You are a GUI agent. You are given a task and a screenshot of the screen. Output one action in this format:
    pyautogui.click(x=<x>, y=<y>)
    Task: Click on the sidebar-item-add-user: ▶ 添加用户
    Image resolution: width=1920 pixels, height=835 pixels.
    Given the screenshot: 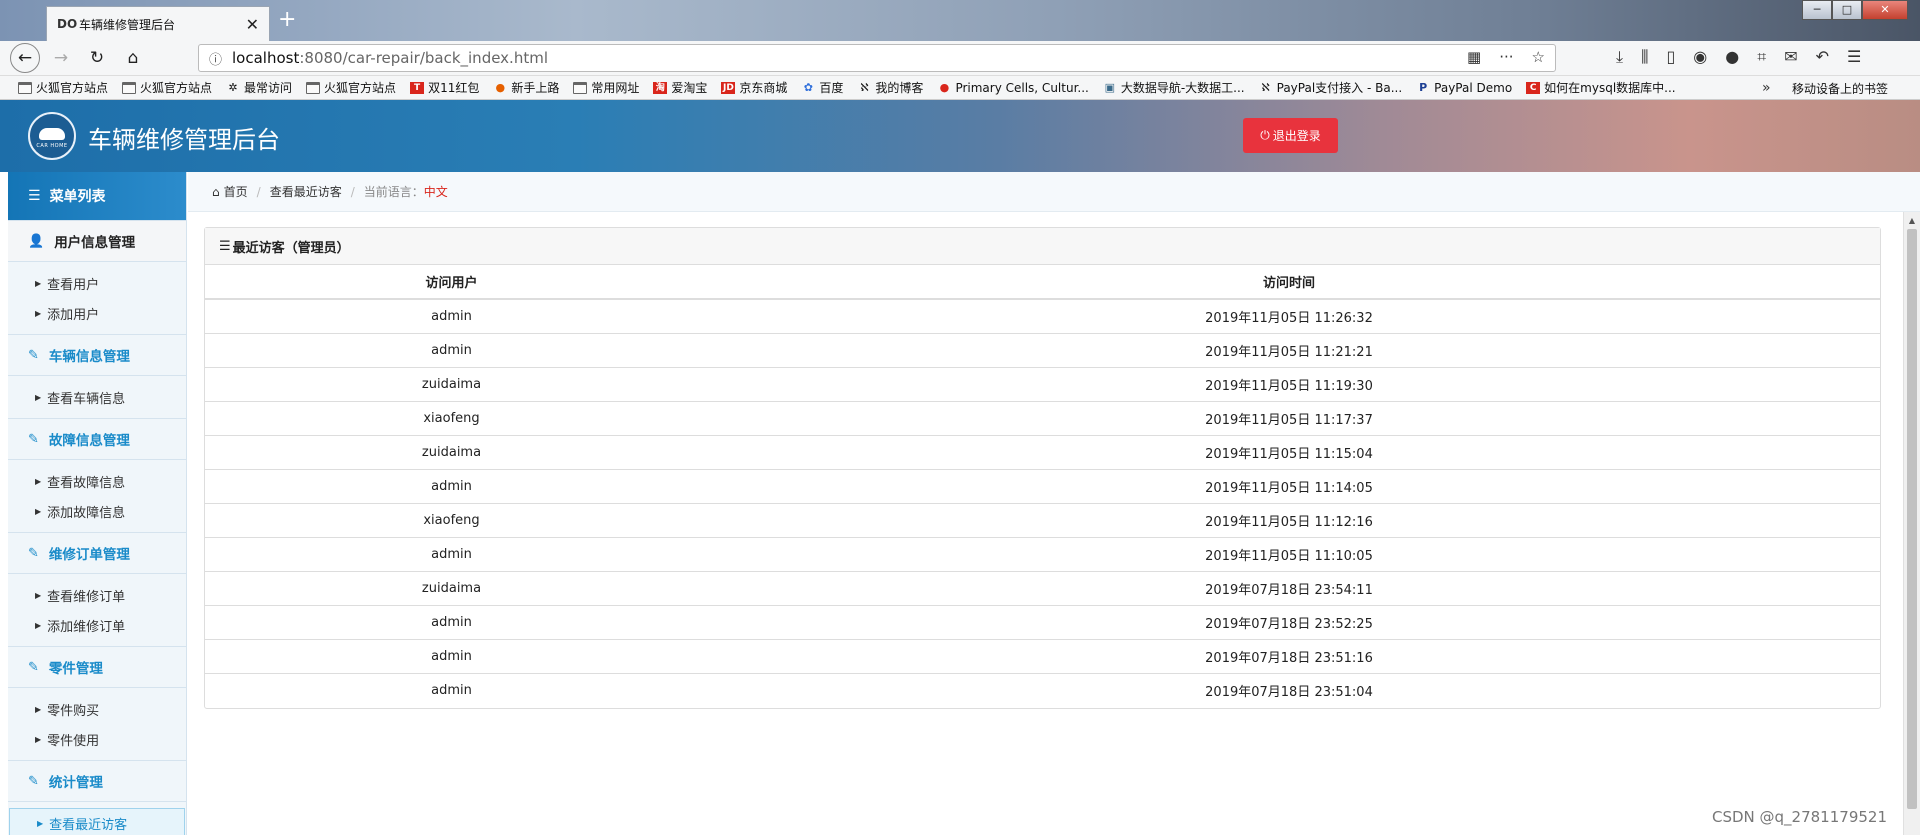 What is the action you would take?
    pyautogui.click(x=97, y=313)
    